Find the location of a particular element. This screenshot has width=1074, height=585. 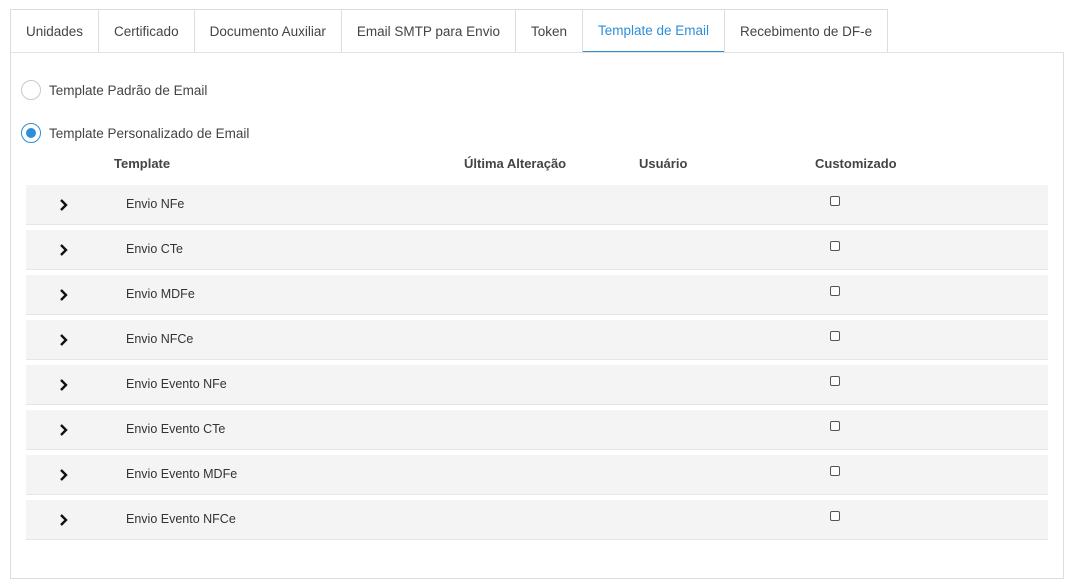

template-name: Envio Evento MDFe is located at coordinates (182, 474).